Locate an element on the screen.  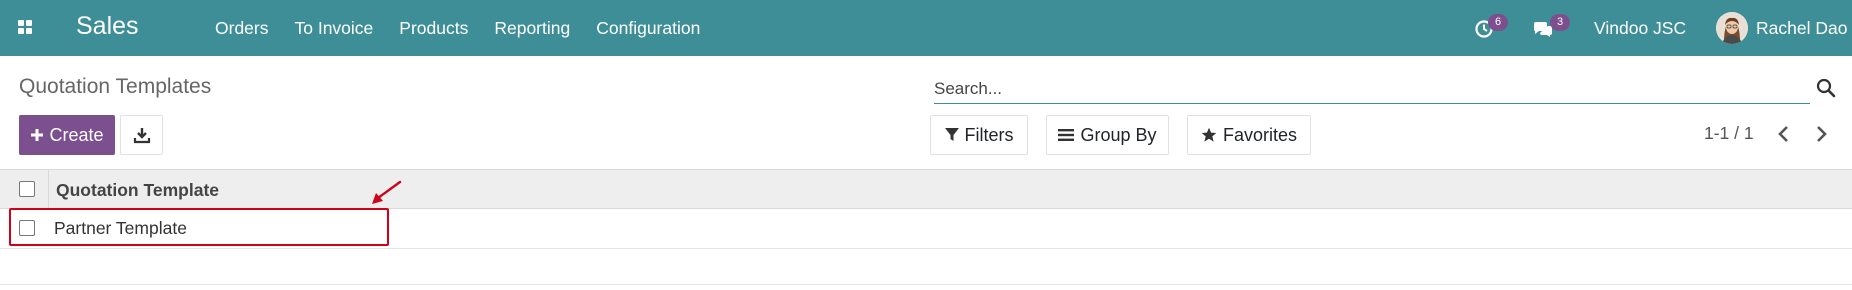
column-divider is located at coordinates (48, 190).